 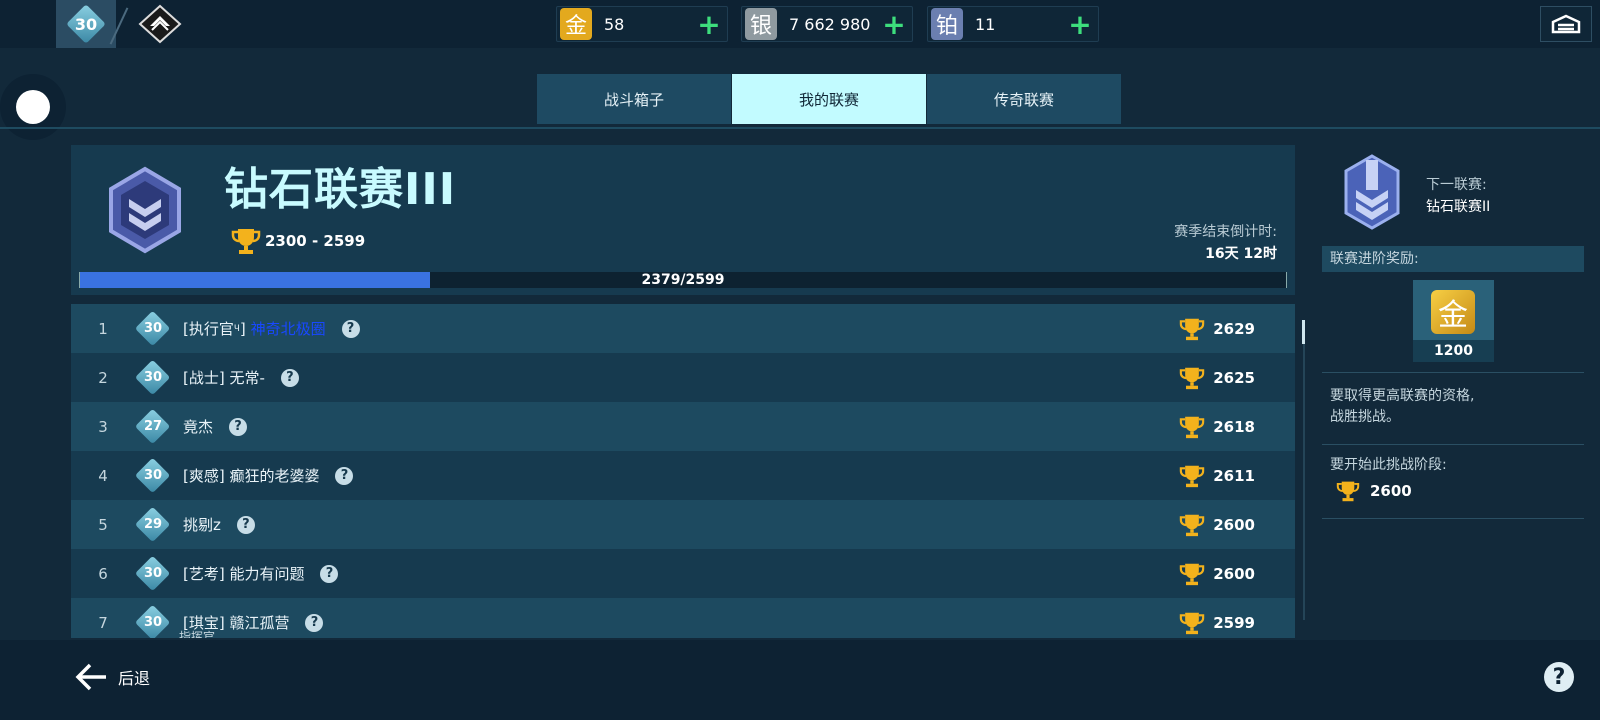 I want to click on player-level: 27, so click(x=153, y=426).